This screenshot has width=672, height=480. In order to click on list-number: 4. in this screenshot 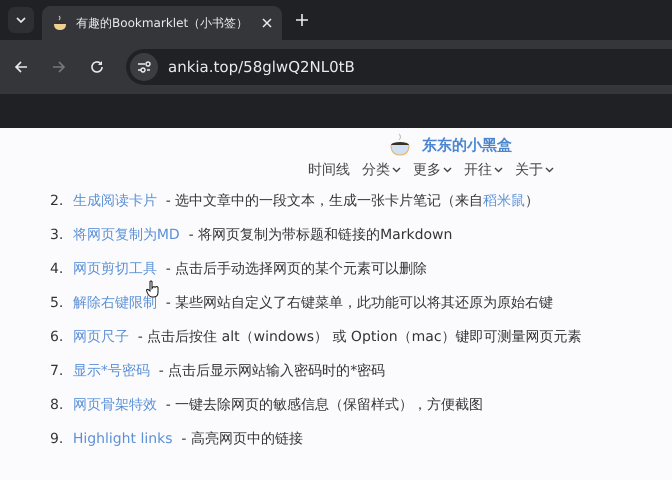, I will do `click(57, 269)`.